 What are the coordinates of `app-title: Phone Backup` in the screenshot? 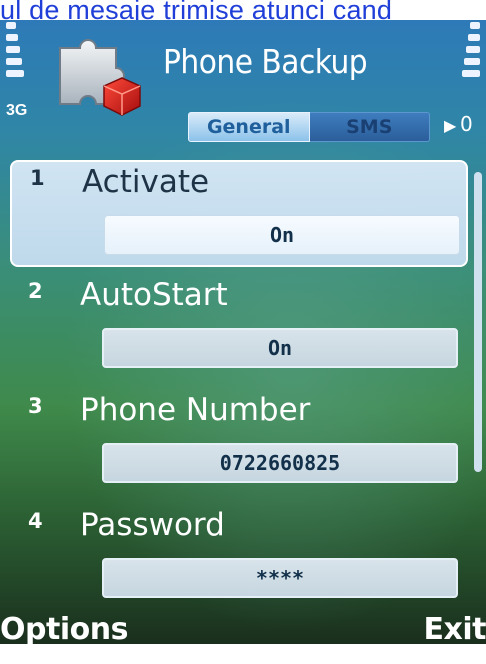 It's located at (265, 61).